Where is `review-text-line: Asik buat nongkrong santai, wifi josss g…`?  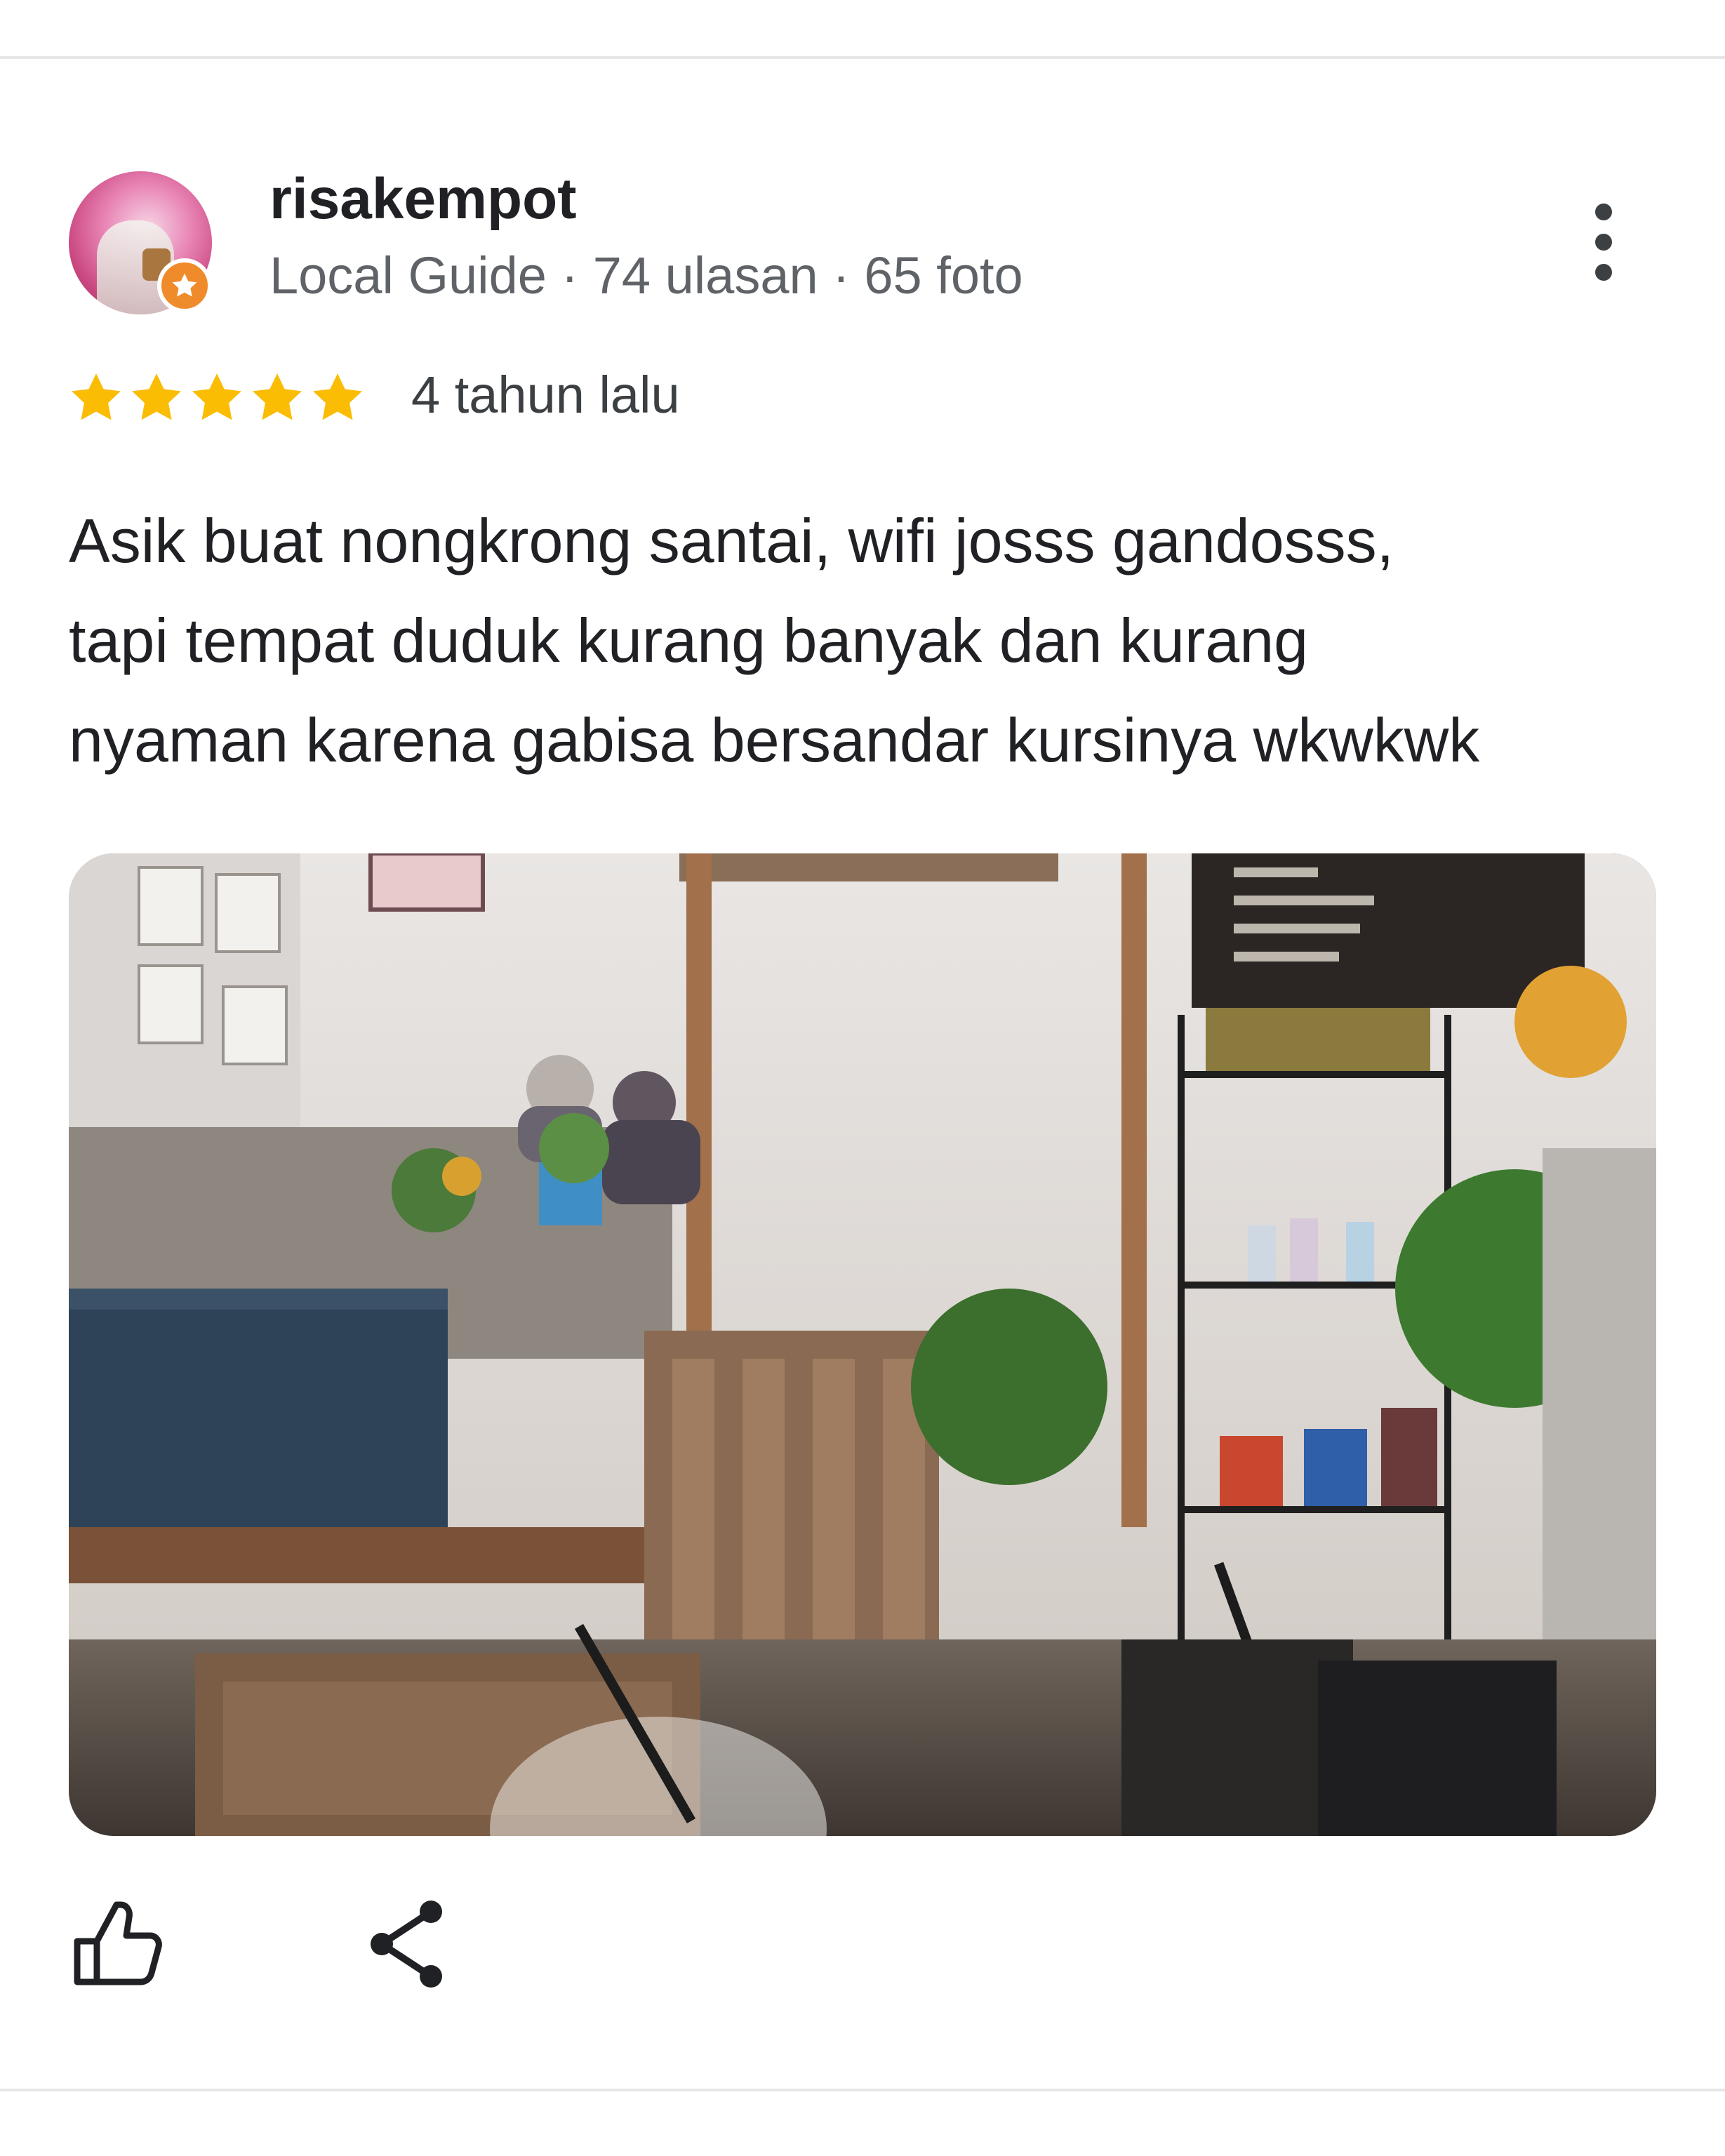
review-text-line: Asik buat nongkrong santai, wifi josss g… is located at coordinates (731, 540).